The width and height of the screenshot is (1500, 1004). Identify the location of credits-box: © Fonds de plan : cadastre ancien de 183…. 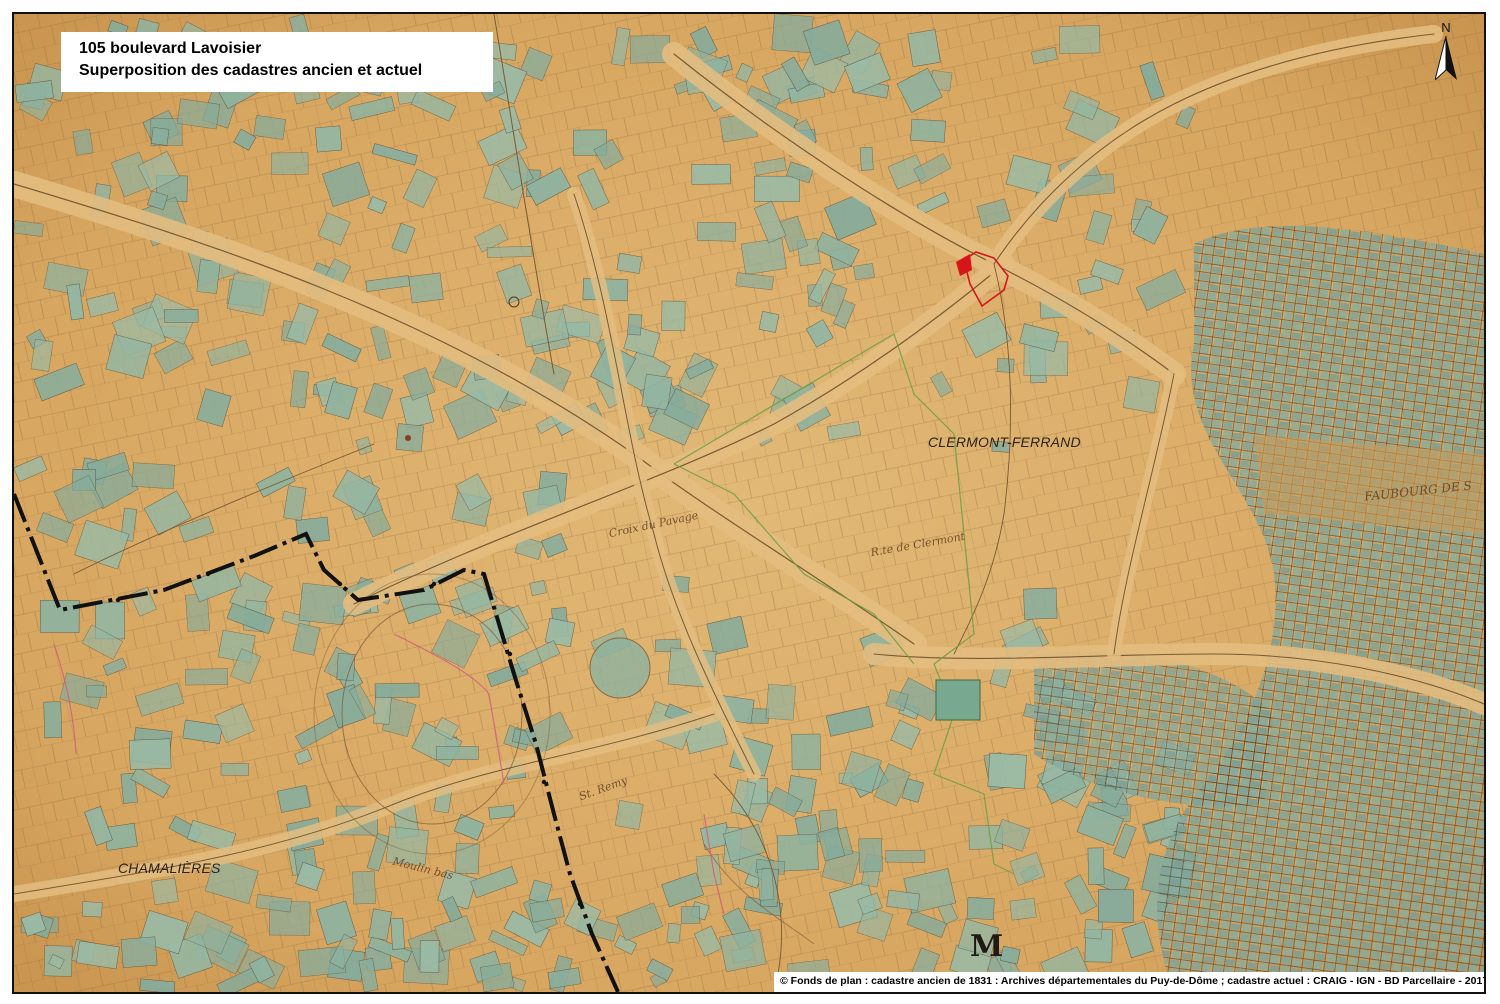
(1129, 982).